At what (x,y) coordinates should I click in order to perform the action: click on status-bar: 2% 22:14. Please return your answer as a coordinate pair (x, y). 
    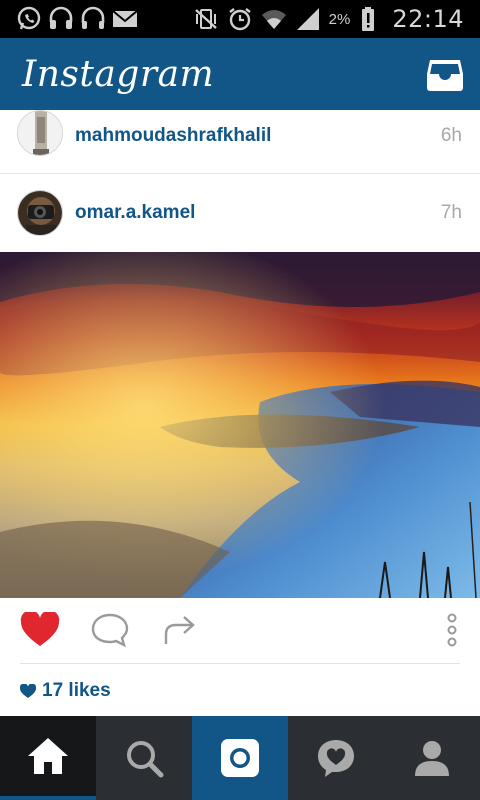
    Looking at the image, I should click on (240, 19).